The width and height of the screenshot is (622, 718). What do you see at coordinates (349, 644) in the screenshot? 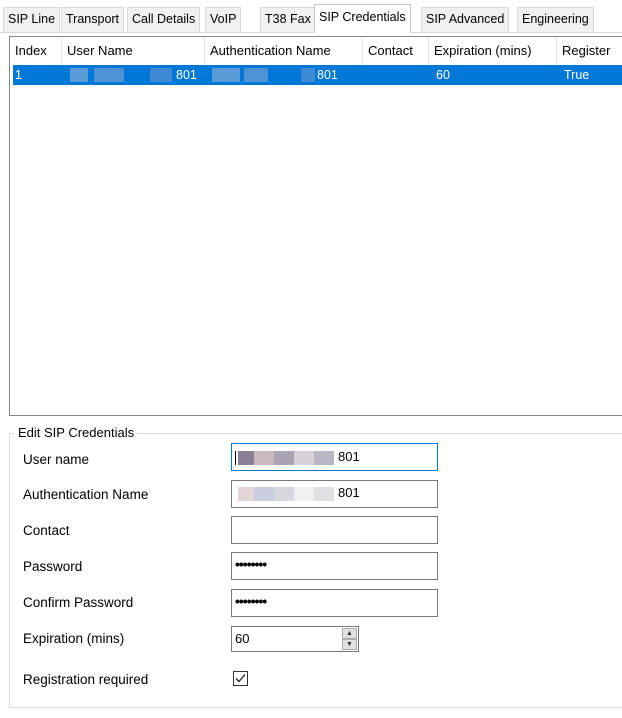
I see `stepper-down-icon: ▼` at bounding box center [349, 644].